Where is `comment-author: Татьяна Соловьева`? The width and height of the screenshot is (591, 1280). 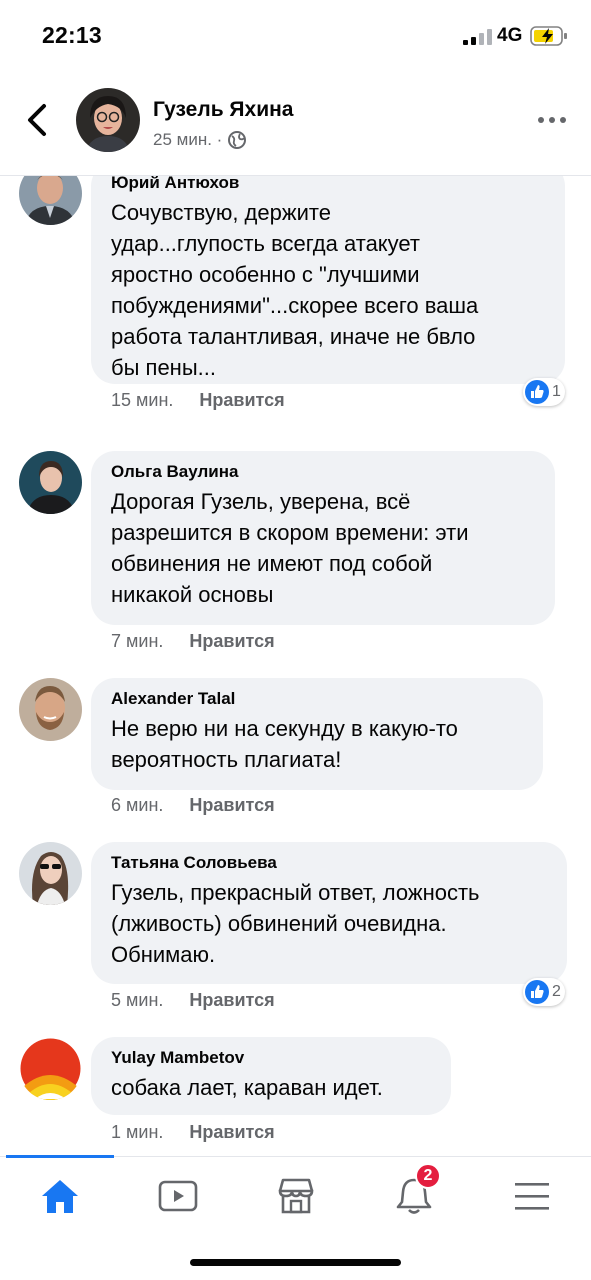
comment-author: Татьяна Соловьева is located at coordinates (330, 863).